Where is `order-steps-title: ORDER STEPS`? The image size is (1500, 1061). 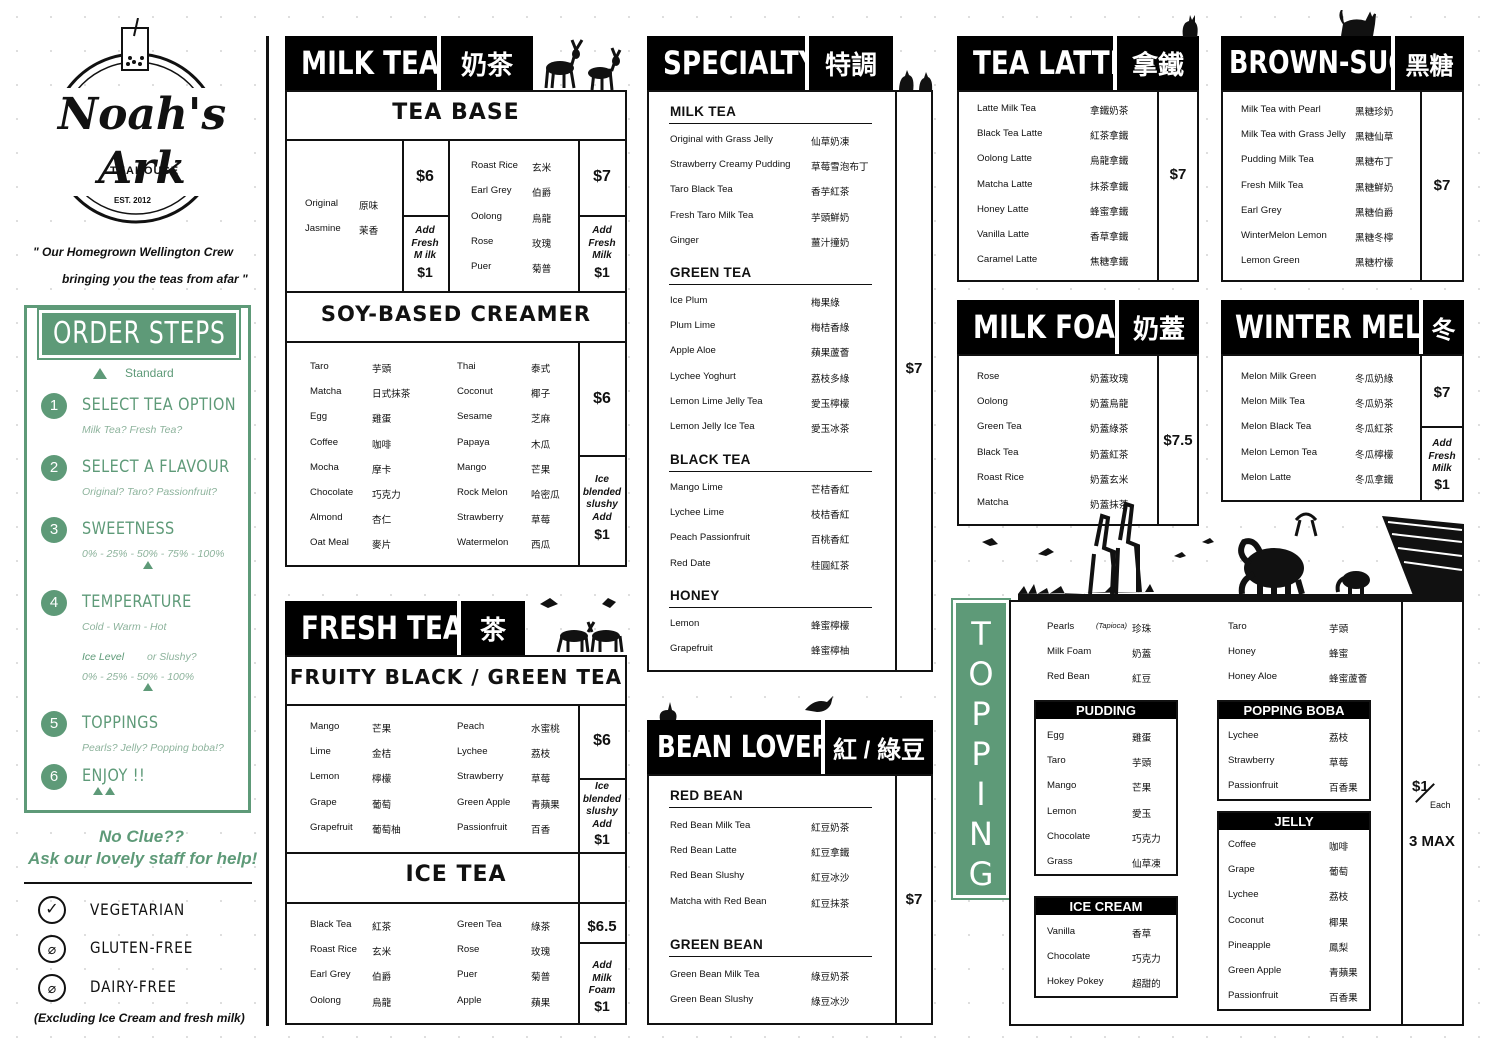
order-steps-title: ORDER STEPS is located at coordinates (139, 333).